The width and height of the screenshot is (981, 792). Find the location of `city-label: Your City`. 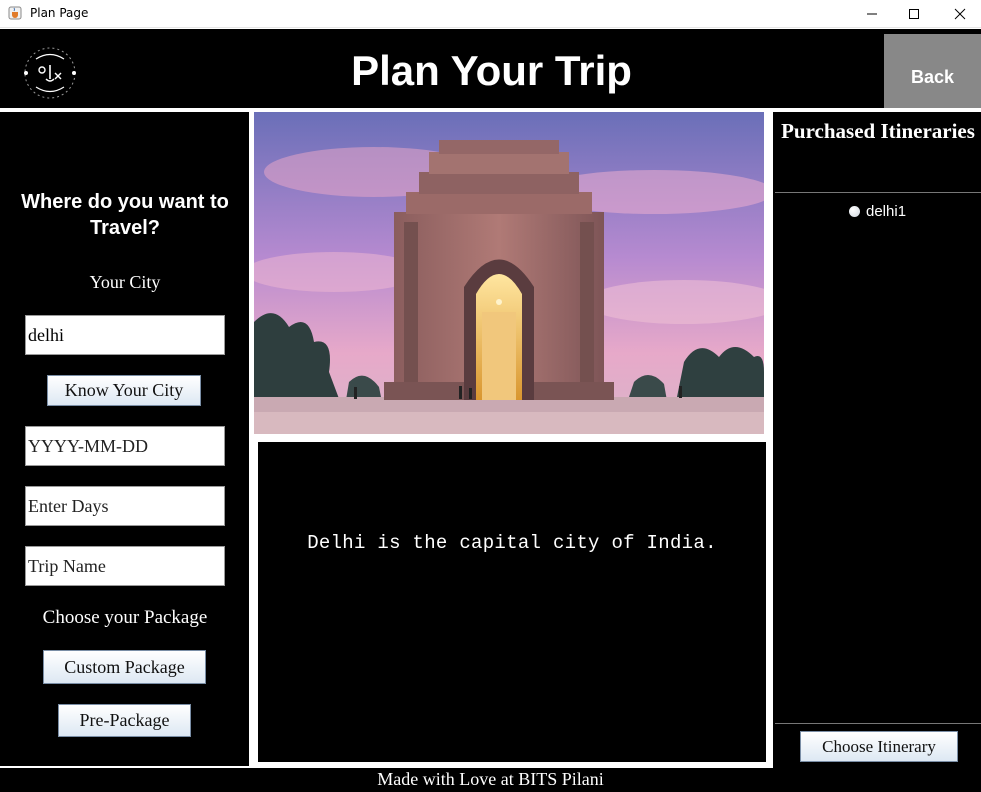

city-label: Your City is located at coordinates (125, 282).